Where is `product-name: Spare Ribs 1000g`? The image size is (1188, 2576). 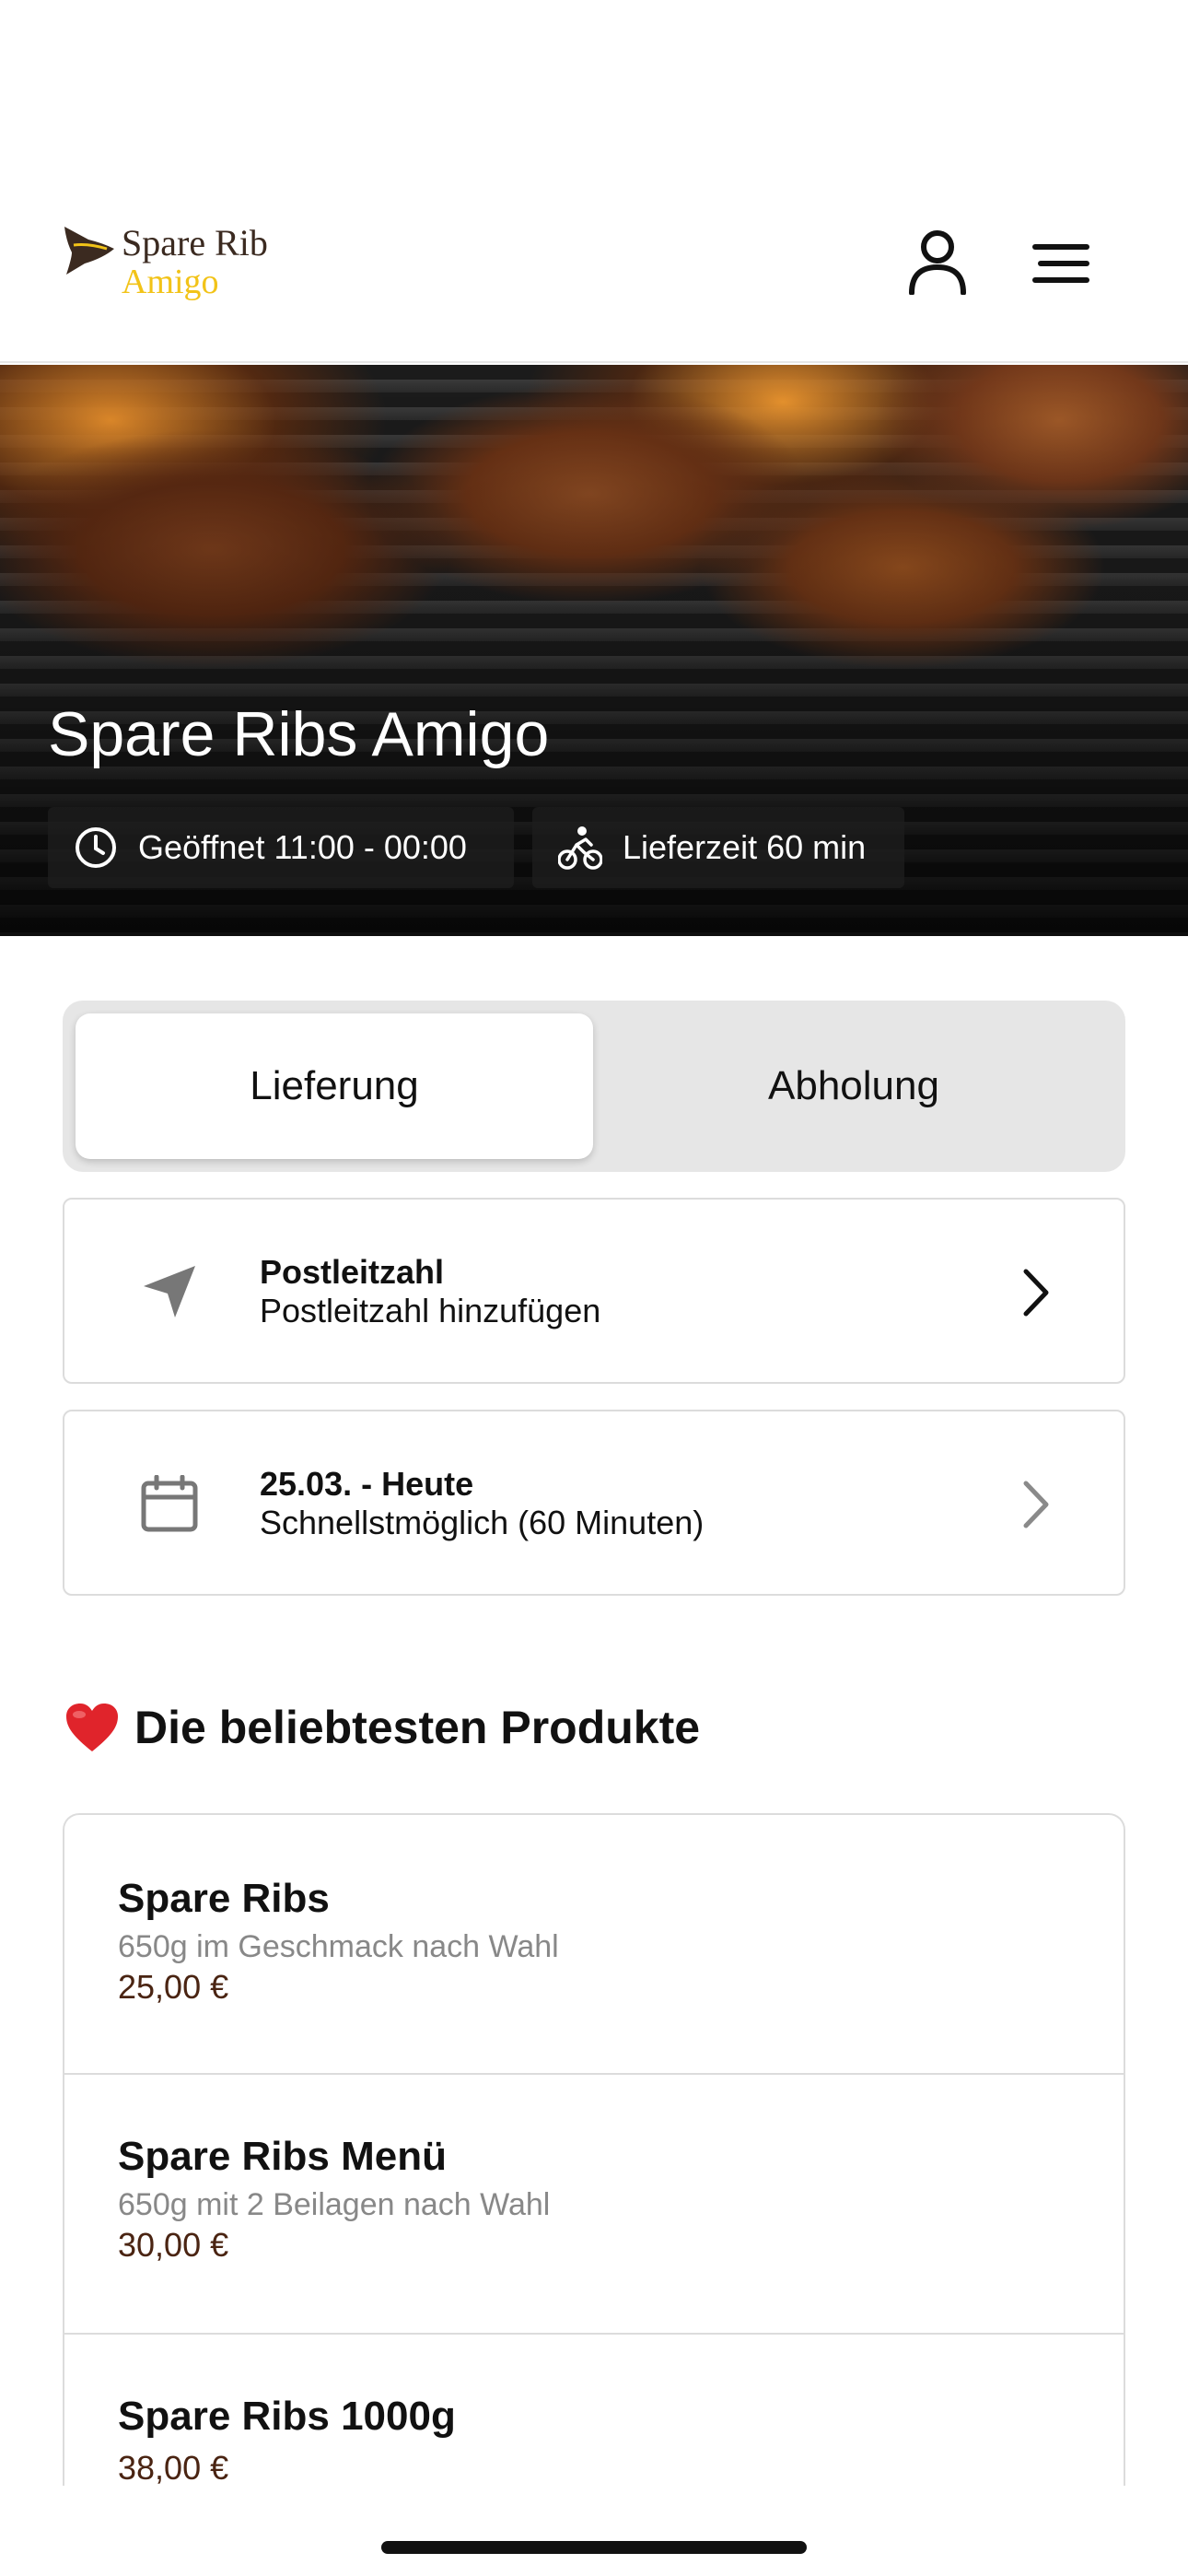 product-name: Spare Ribs 1000g is located at coordinates (287, 2416).